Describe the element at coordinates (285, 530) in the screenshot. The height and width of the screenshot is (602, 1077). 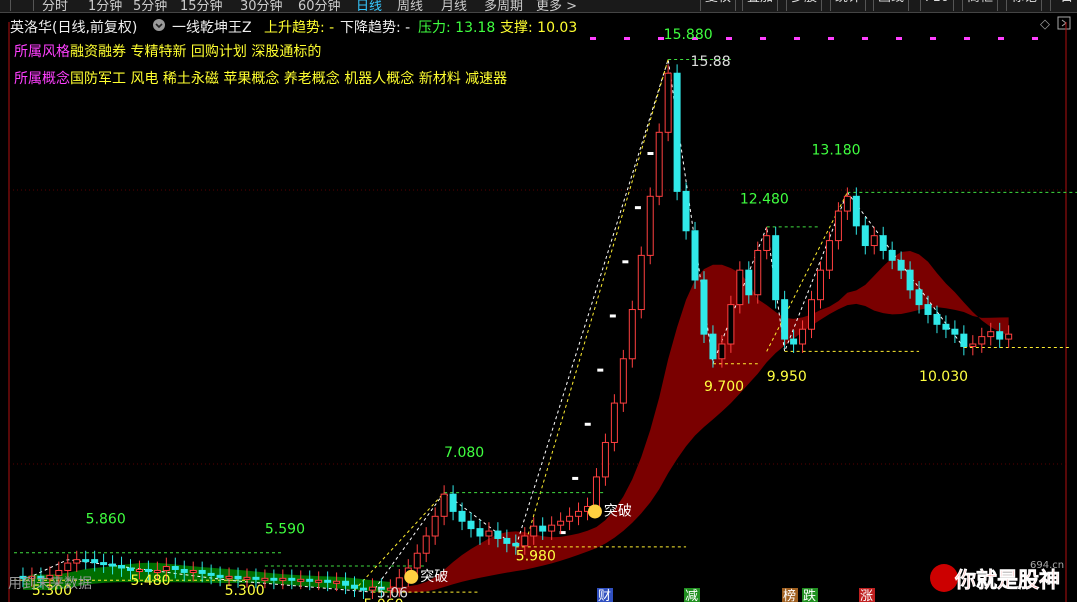
I see `price-label: 5.590` at that location.